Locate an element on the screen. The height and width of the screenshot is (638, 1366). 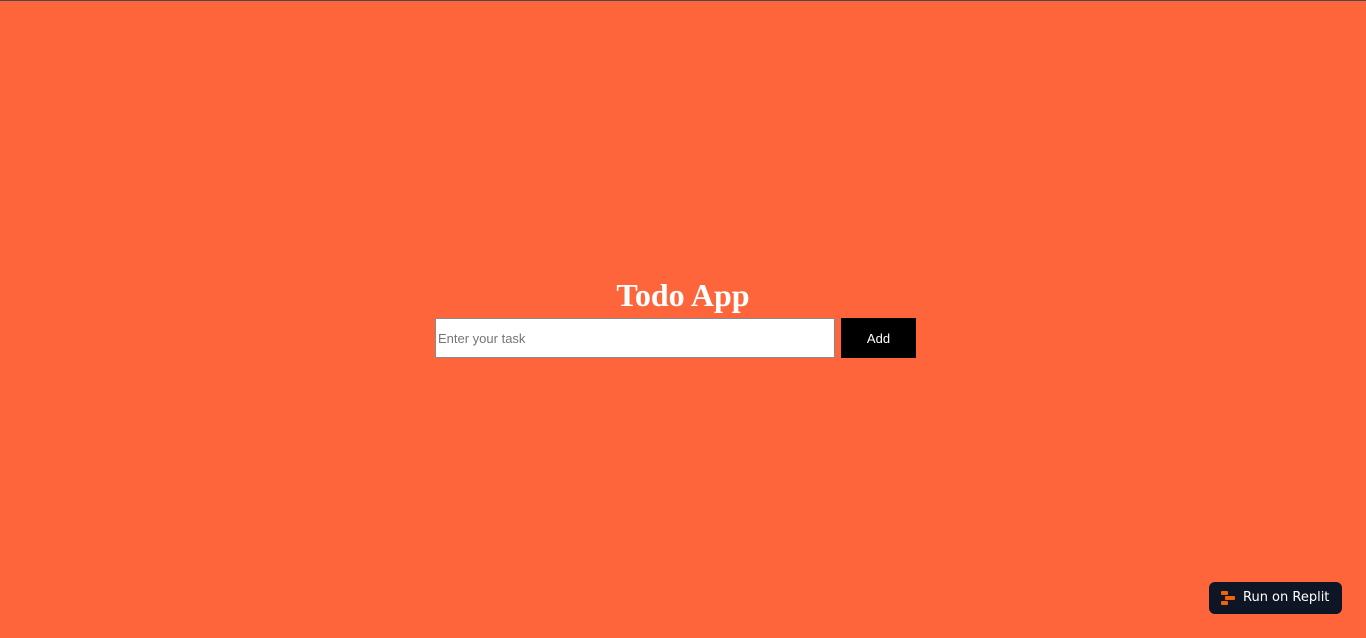
run-on-replit-button: Run on Replit is located at coordinates (1275, 598).